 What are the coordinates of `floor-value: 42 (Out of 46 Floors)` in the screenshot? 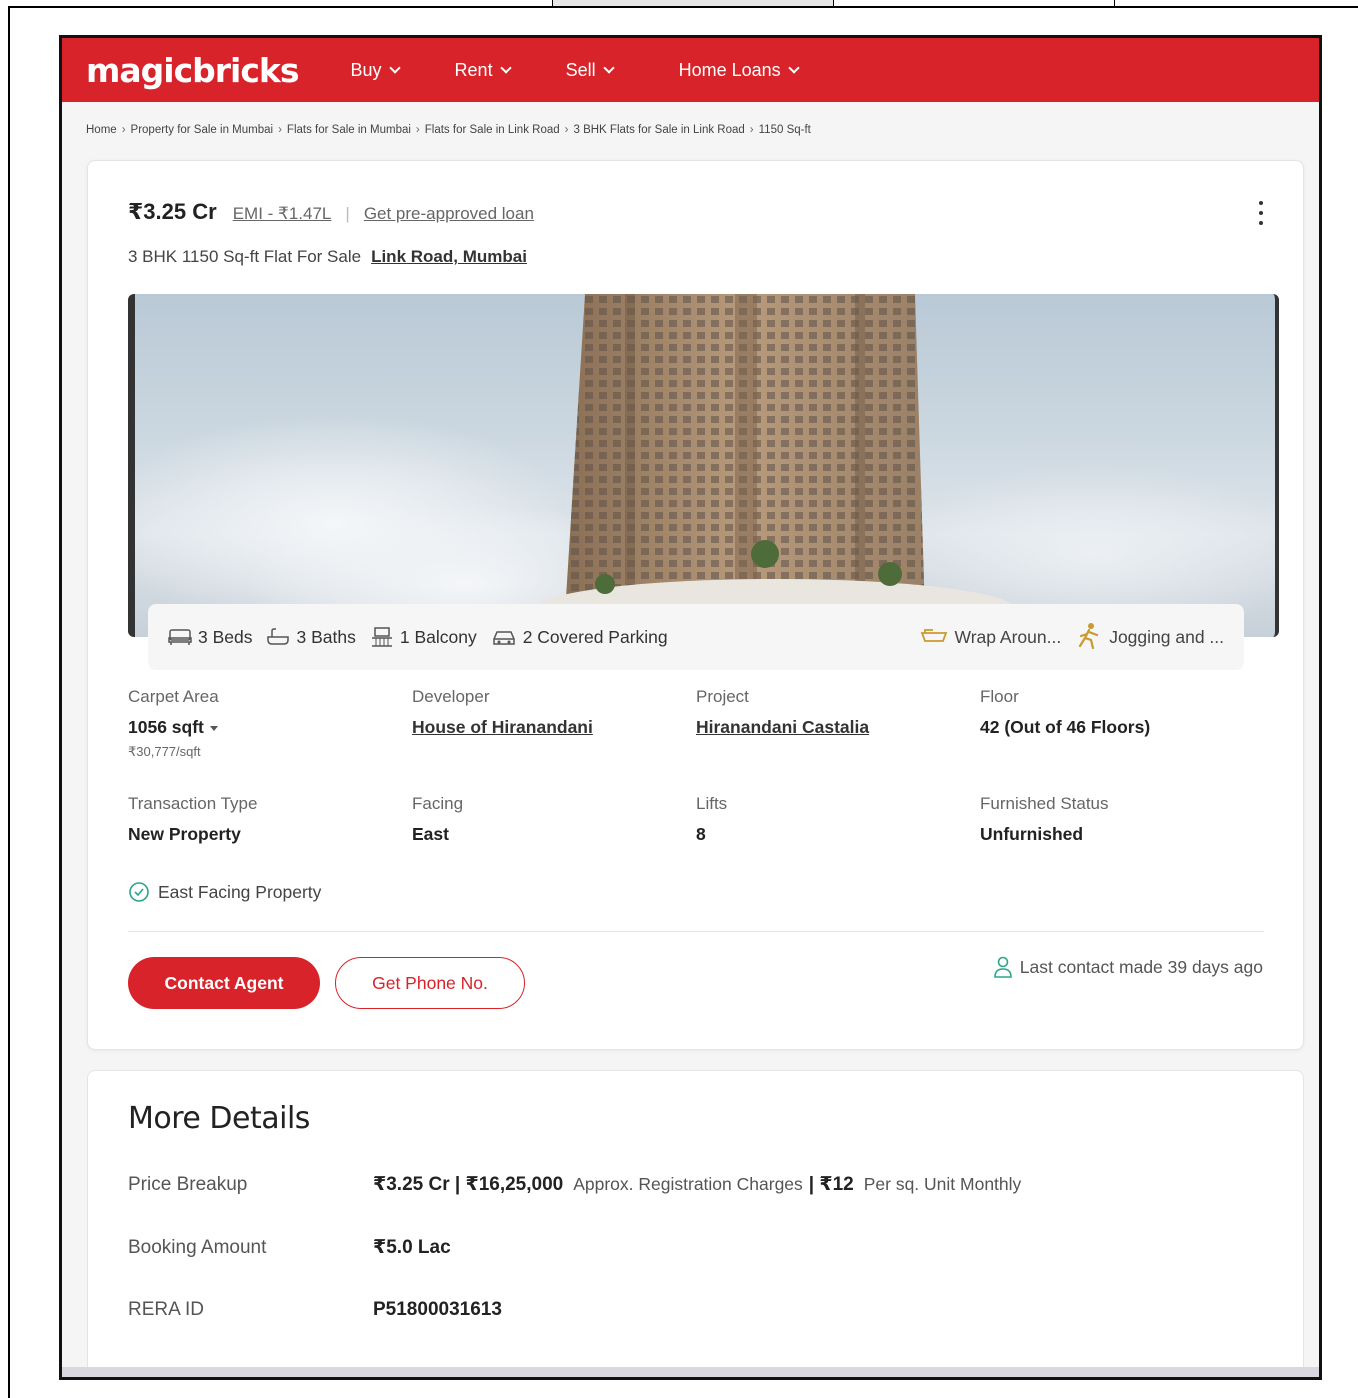 It's located at (1065, 727).